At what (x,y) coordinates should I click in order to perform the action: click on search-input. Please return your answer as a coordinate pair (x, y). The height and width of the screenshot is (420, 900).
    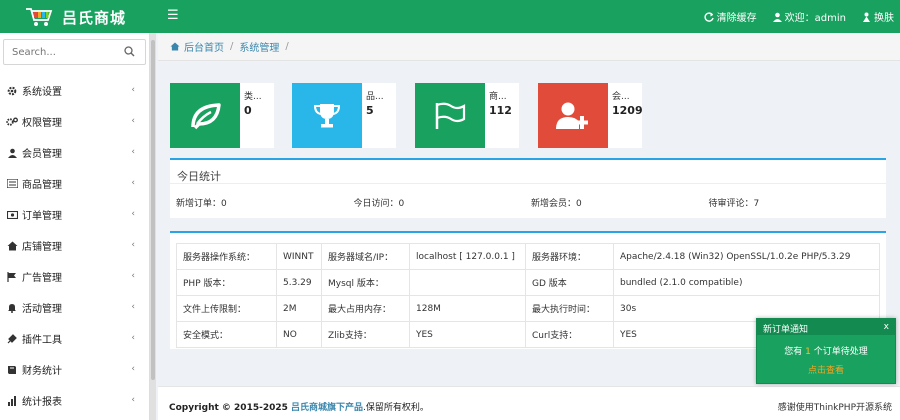
    Looking at the image, I should click on (59, 52).